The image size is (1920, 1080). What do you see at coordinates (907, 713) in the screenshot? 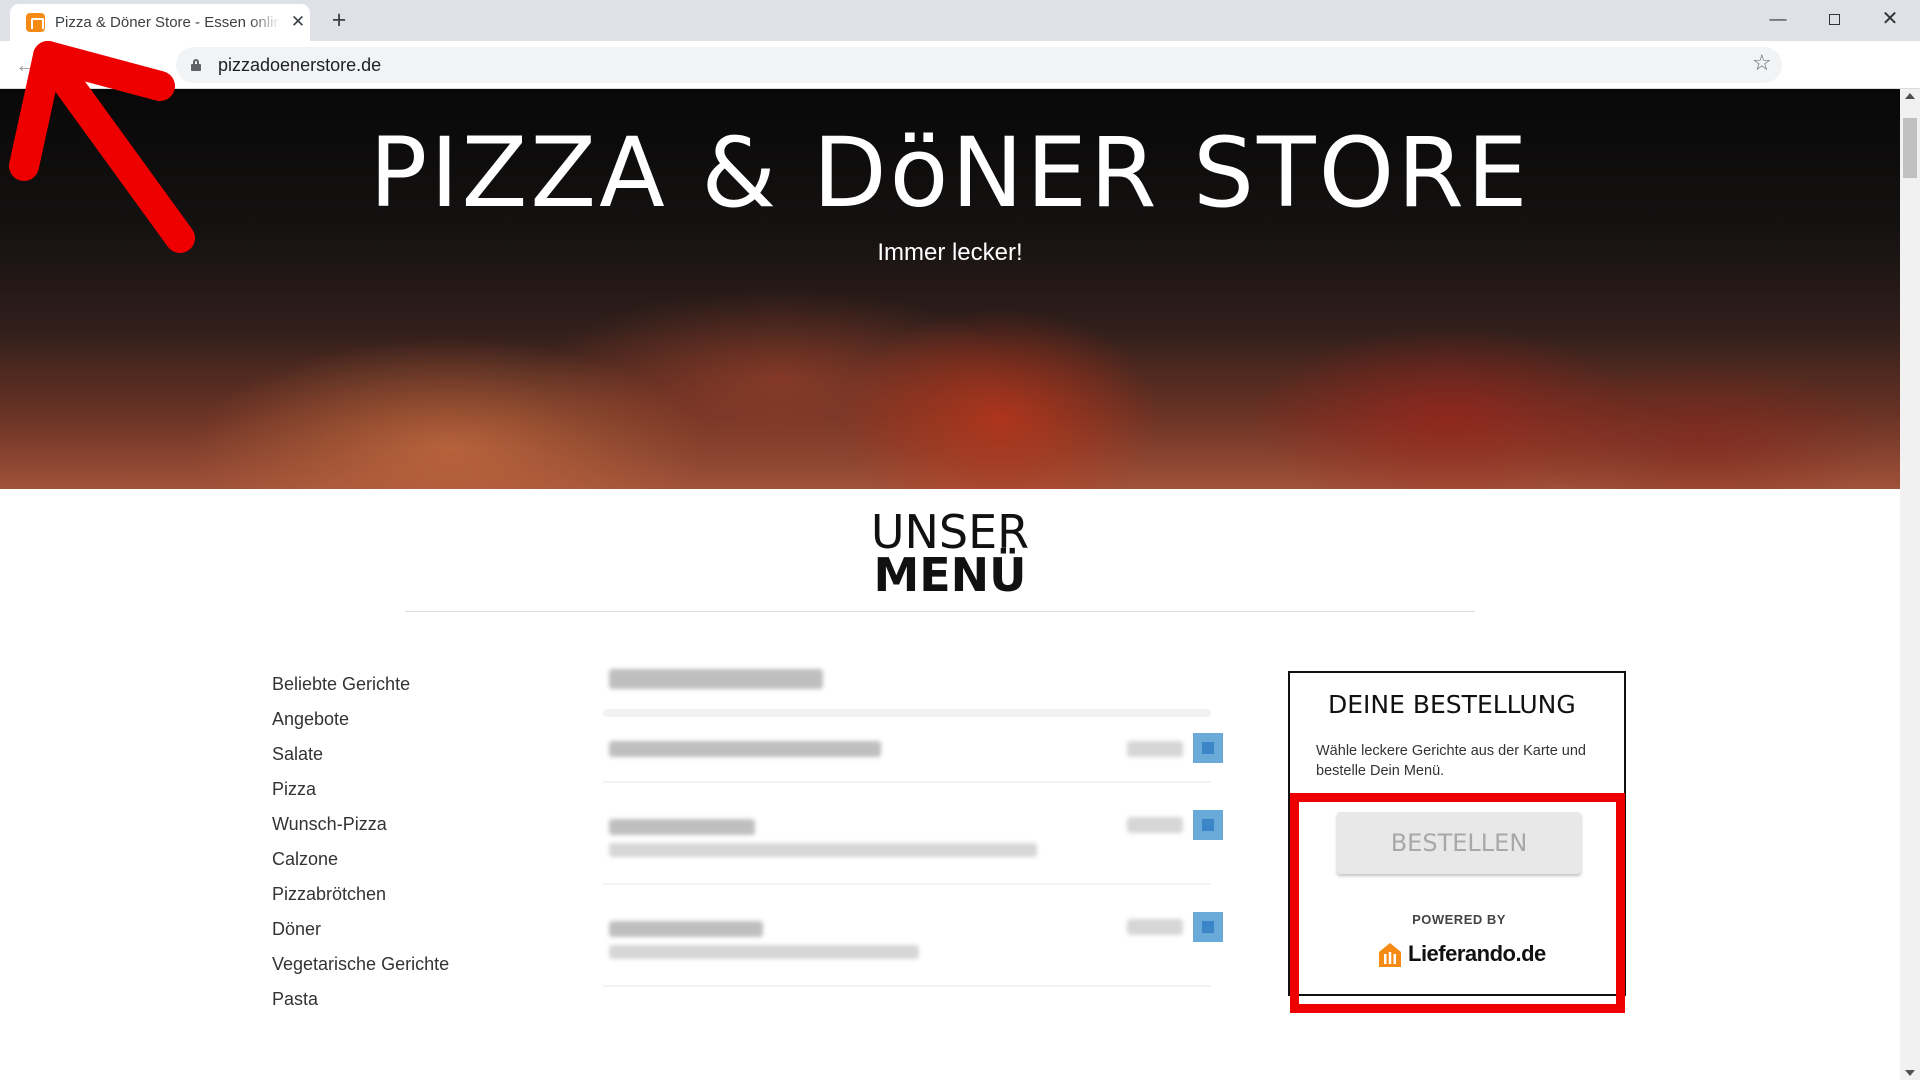
I see `section-divider` at bounding box center [907, 713].